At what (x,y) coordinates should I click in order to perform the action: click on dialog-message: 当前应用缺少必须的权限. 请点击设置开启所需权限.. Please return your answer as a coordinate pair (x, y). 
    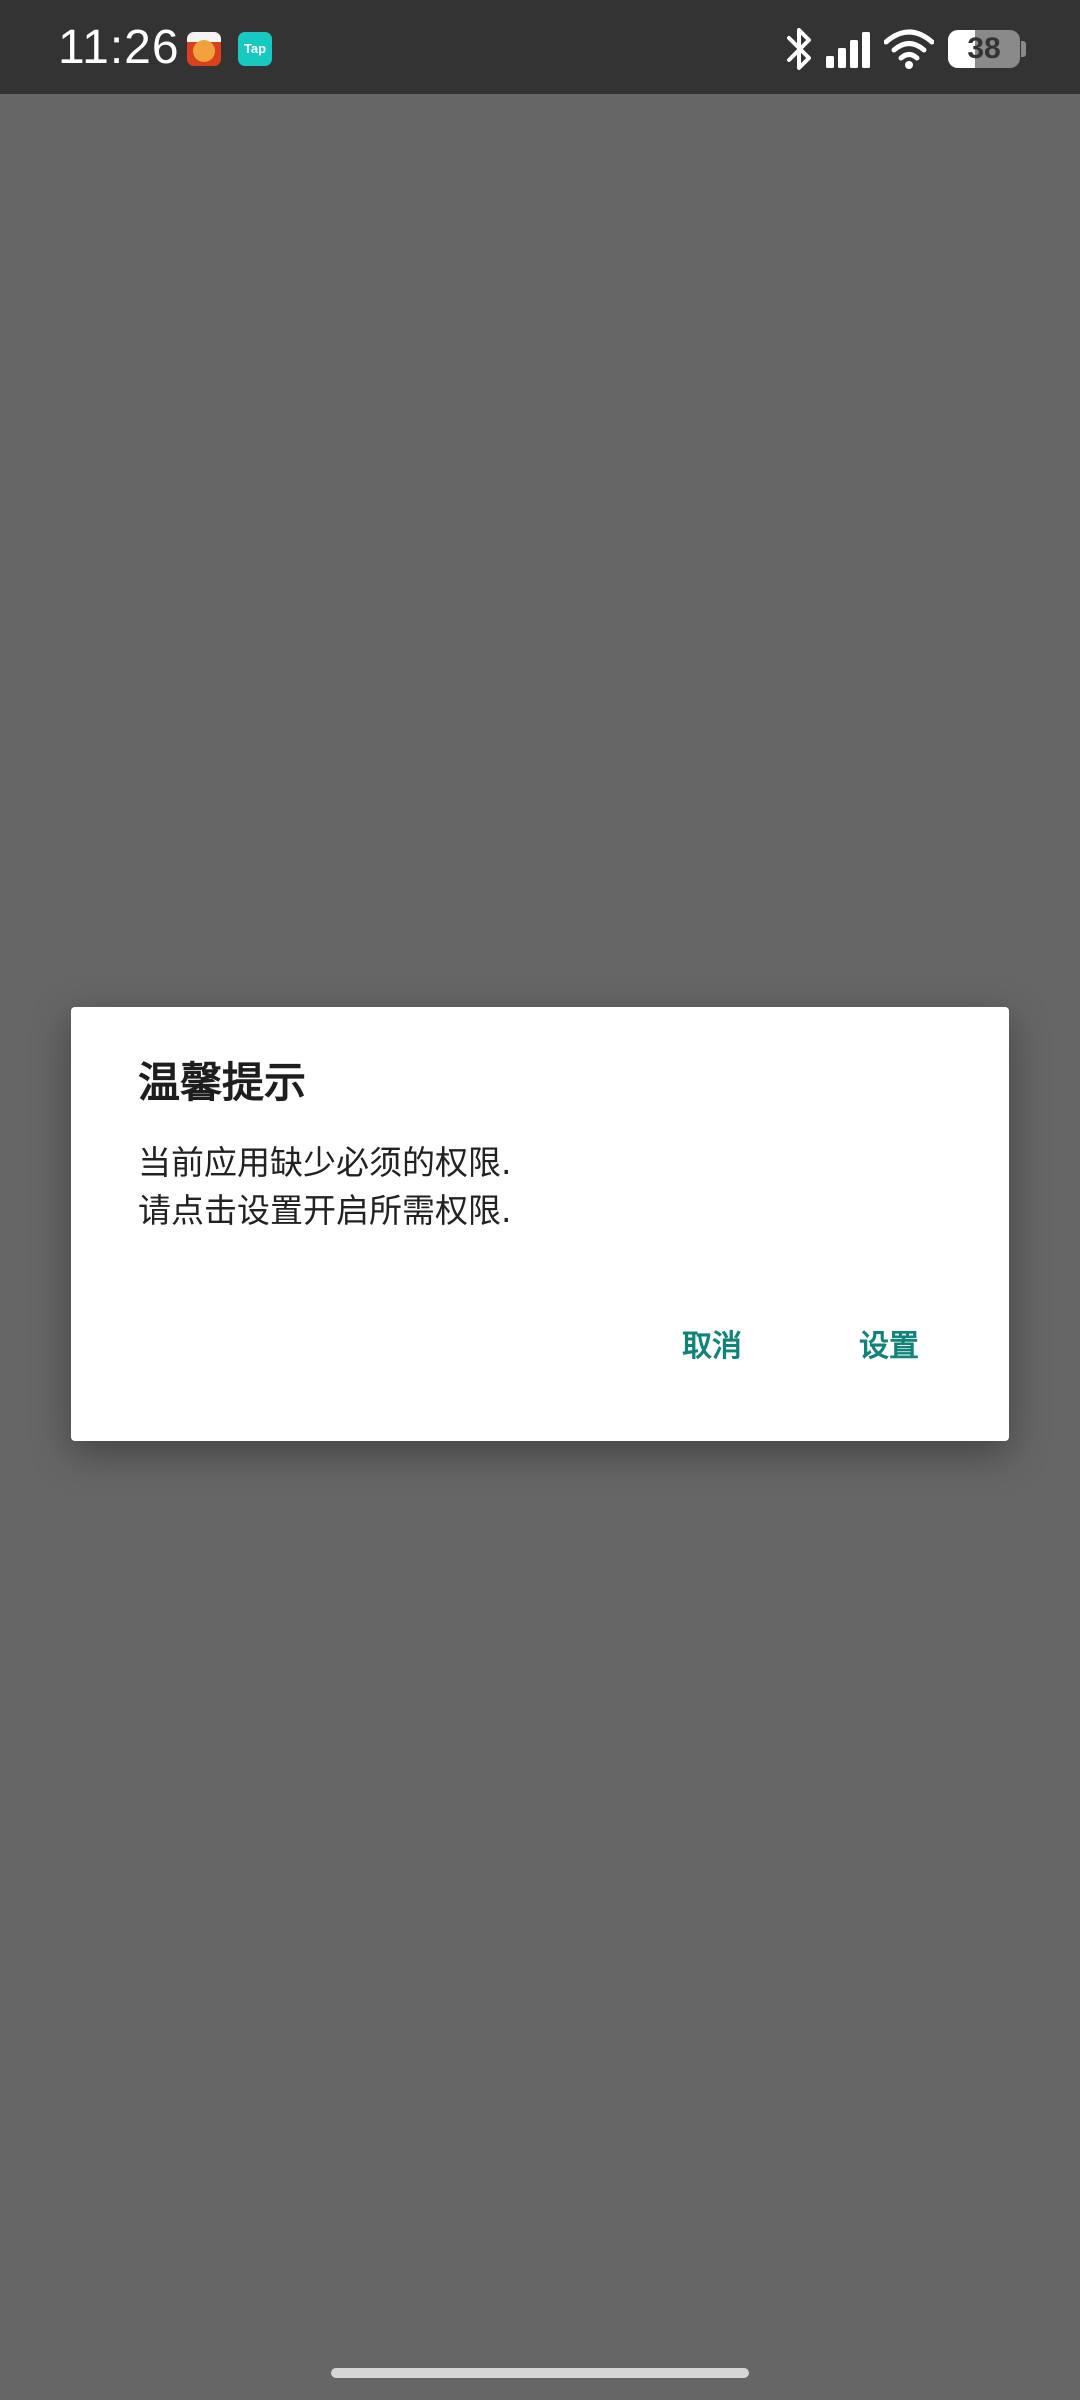
    Looking at the image, I should click on (538, 1187).